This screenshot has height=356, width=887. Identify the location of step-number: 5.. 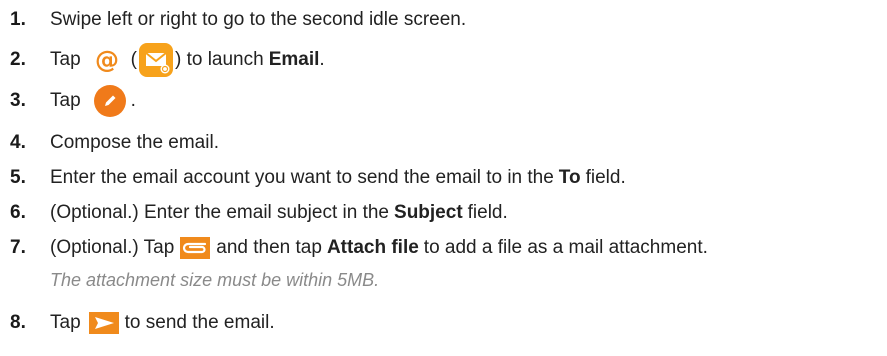
(18, 177).